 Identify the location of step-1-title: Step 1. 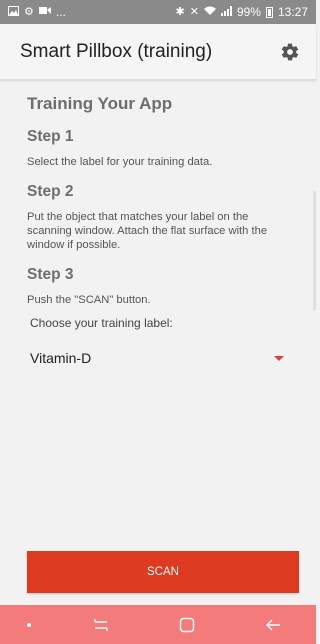
(50, 136).